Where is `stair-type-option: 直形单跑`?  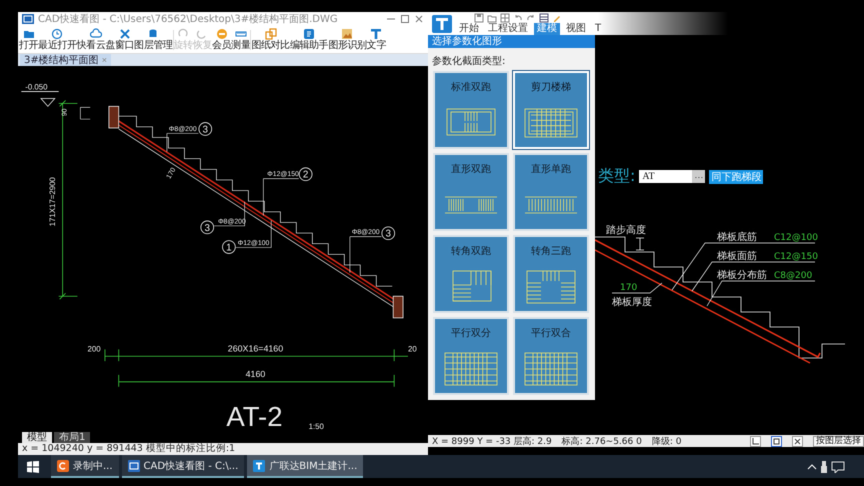
stair-type-option: 直形单跑 is located at coordinates (551, 192).